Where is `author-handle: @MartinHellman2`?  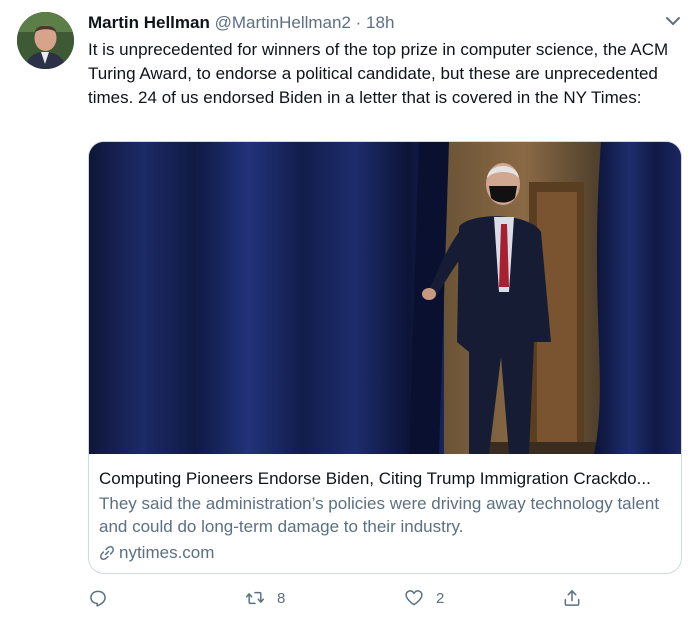
author-handle: @MartinHellman2 is located at coordinates (283, 22).